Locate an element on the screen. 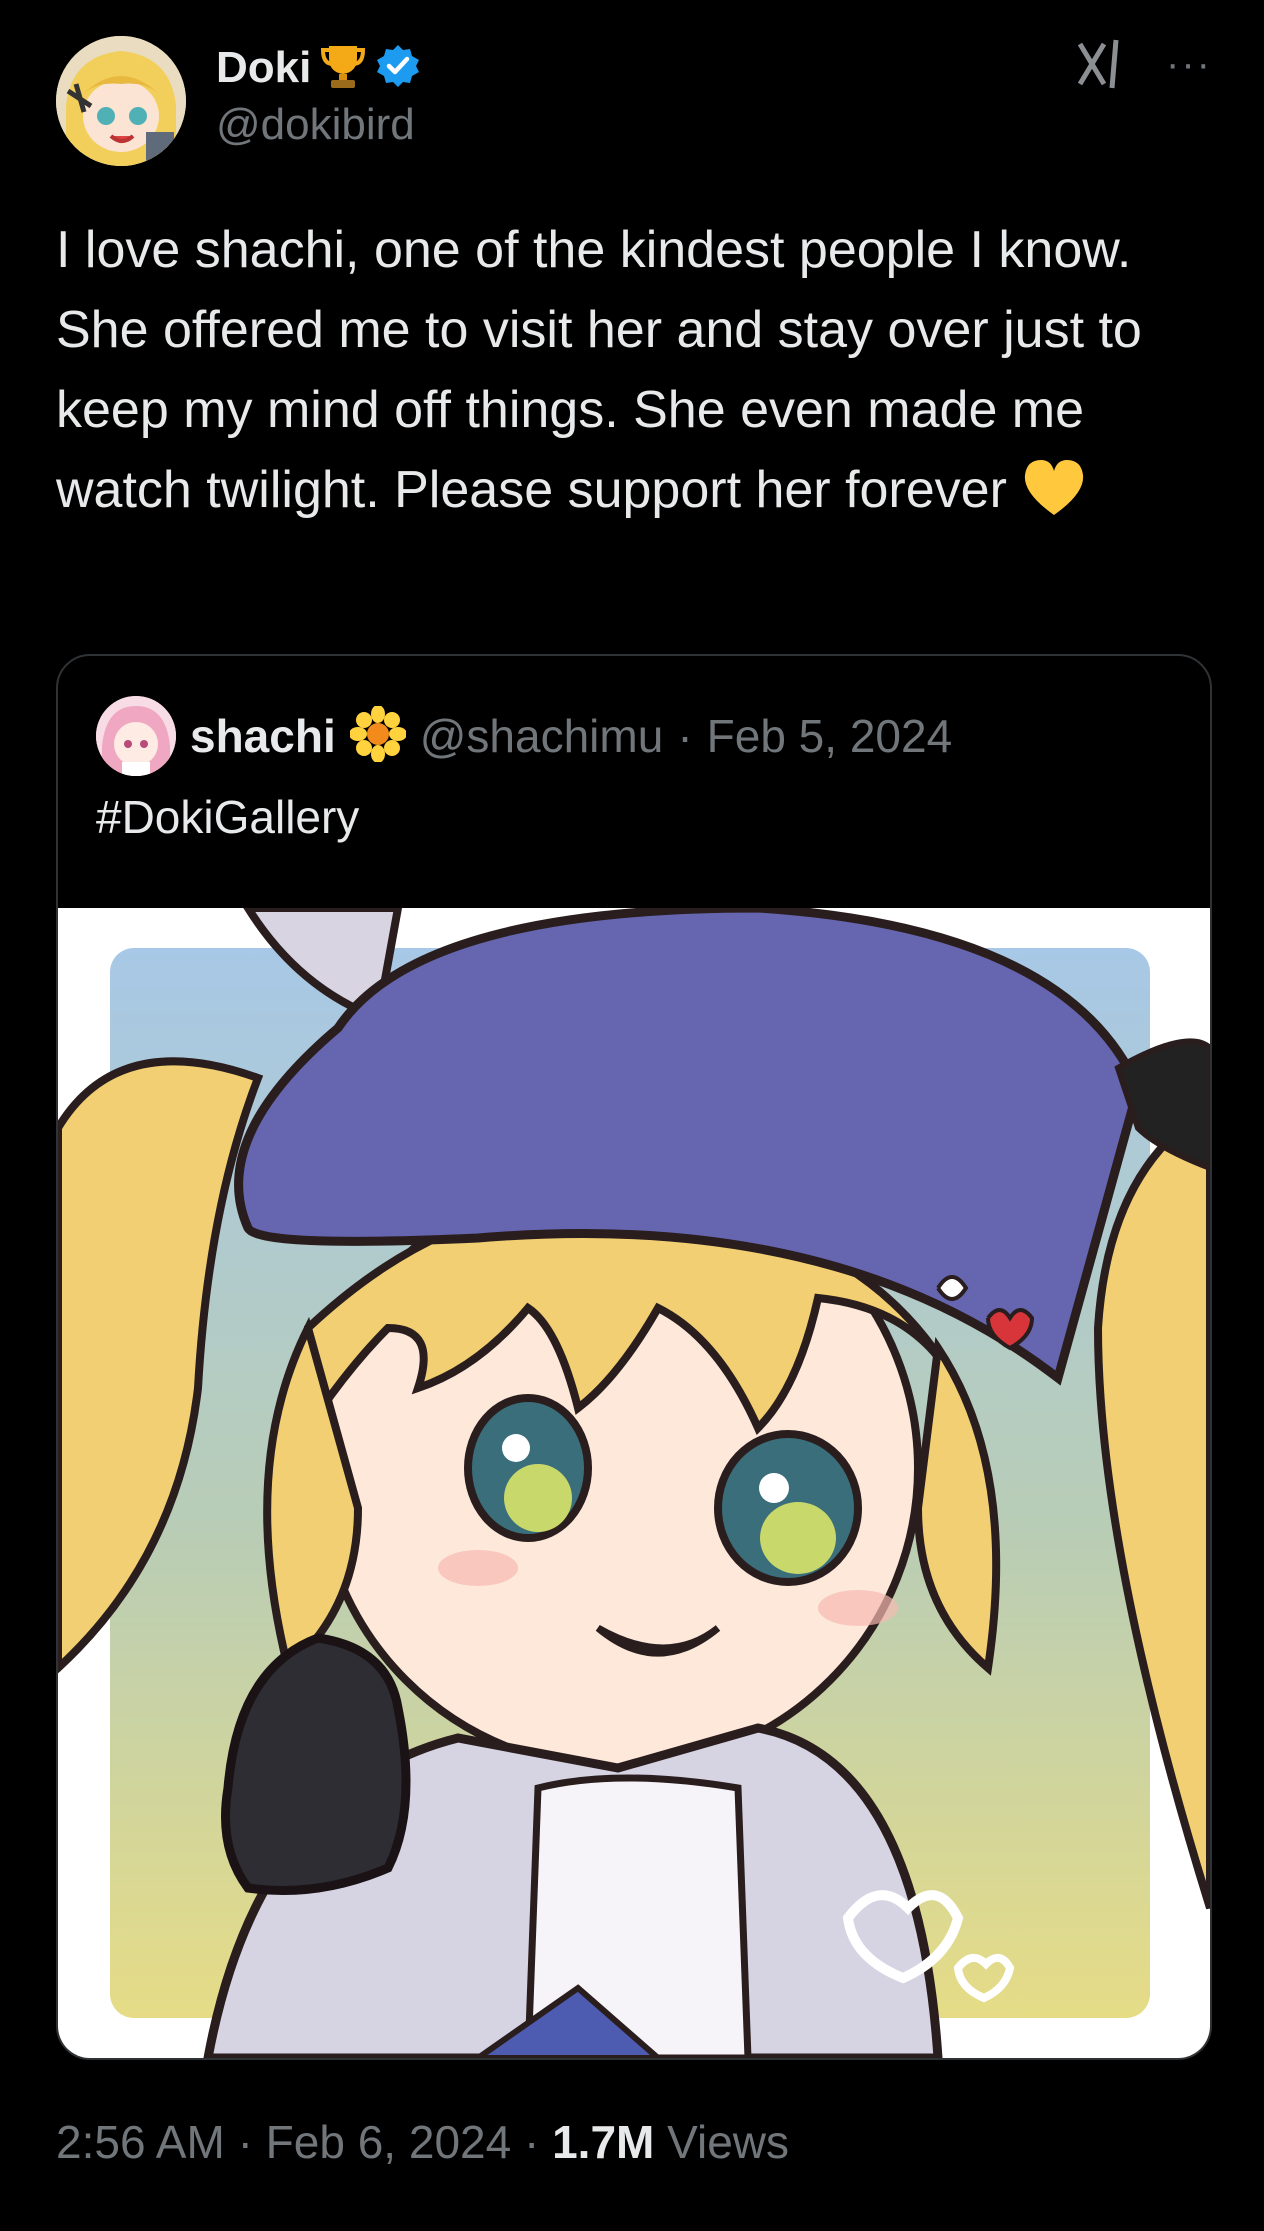 Image resolution: width=1264 pixels, height=2231 pixels. more-options-icon: ··· is located at coordinates (1189, 64).